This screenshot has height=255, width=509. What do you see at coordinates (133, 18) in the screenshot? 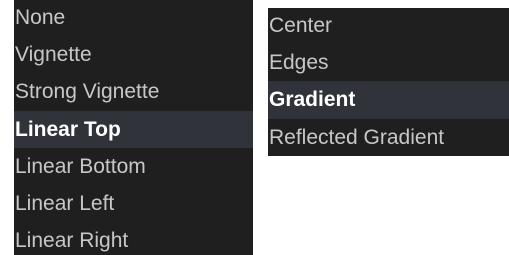
I see `menu-item-none: None` at bounding box center [133, 18].